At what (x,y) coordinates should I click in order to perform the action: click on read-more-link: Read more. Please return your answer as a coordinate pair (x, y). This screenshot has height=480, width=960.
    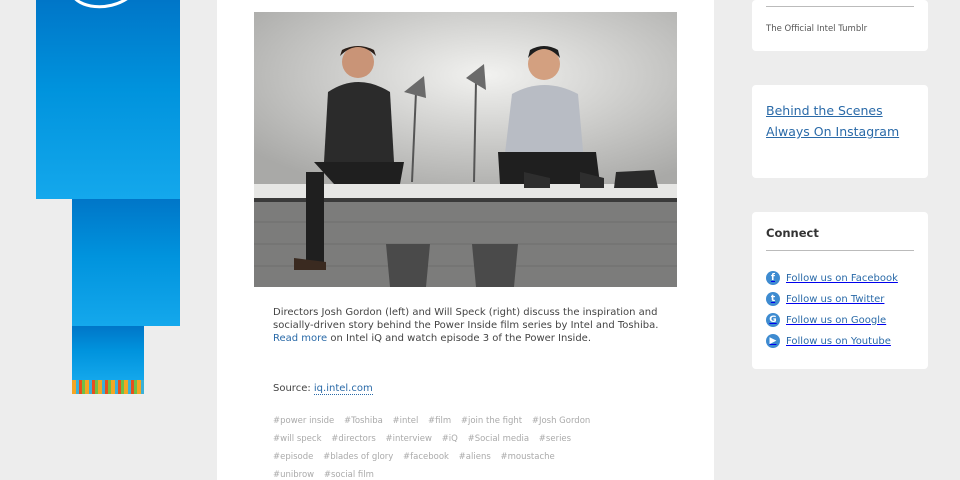
    Looking at the image, I should click on (300, 338).